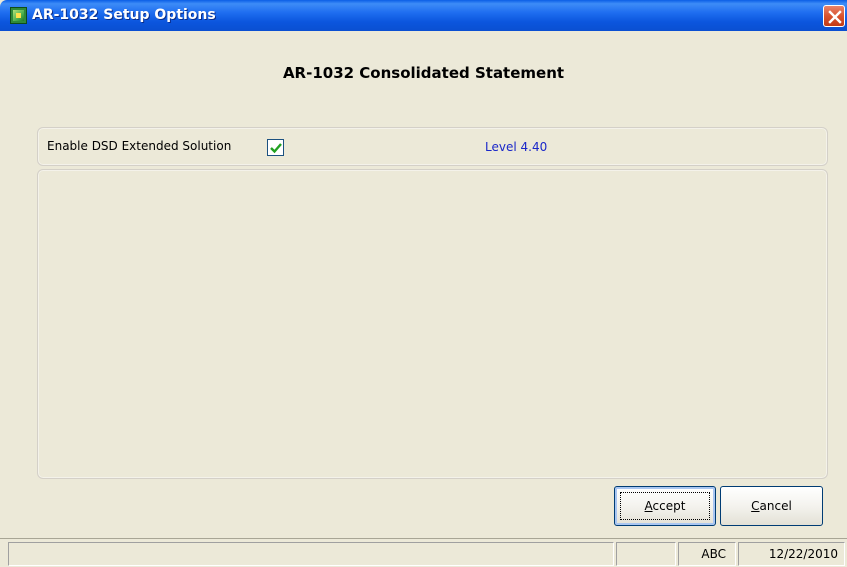  Describe the element at coordinates (432, 146) in the screenshot. I see `options-panel: Enable DSD Extended Solution Level 4.40` at that location.